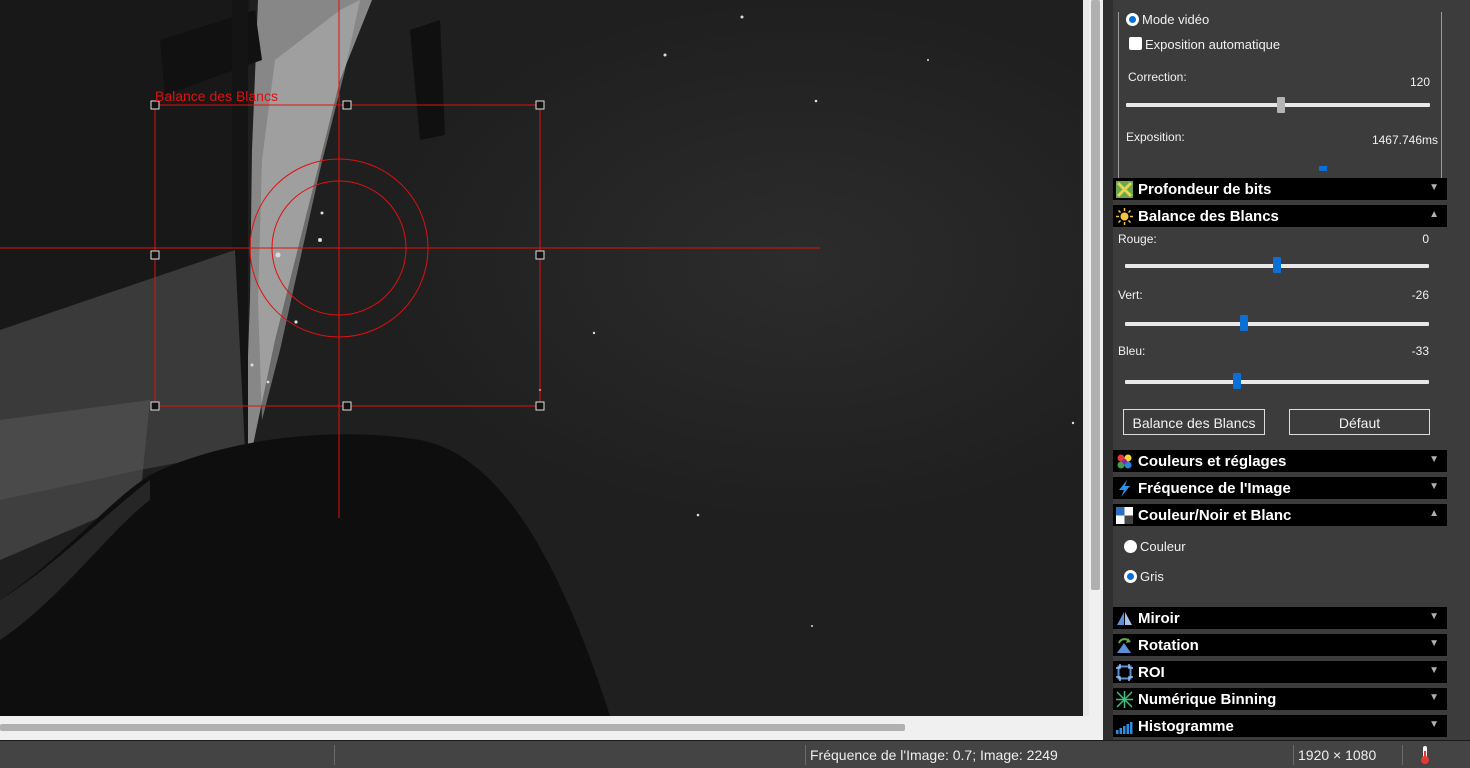 This screenshot has width=1470, height=768. I want to click on video-mode-radio, so click(1132, 19).